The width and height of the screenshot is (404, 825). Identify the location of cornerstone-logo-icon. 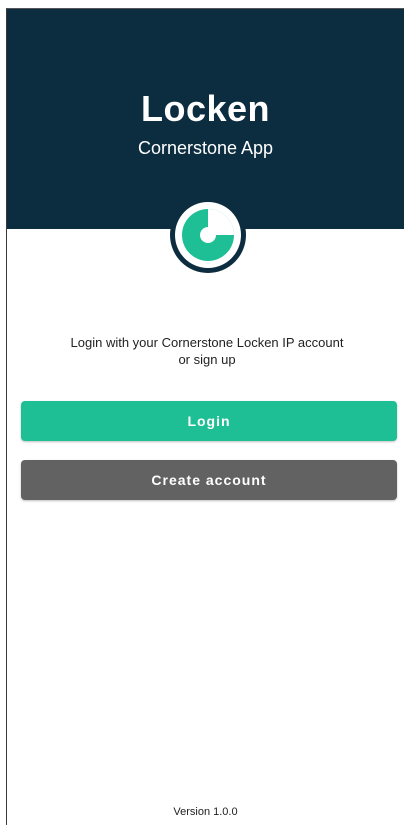
(208, 235).